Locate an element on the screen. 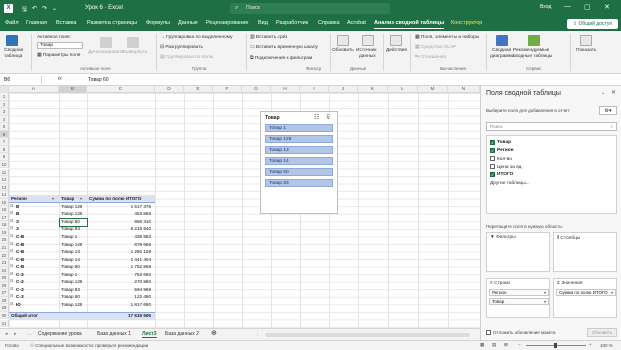 The width and height of the screenshot is (621, 350). sheet-tab: База данных 1 is located at coordinates (114, 334).